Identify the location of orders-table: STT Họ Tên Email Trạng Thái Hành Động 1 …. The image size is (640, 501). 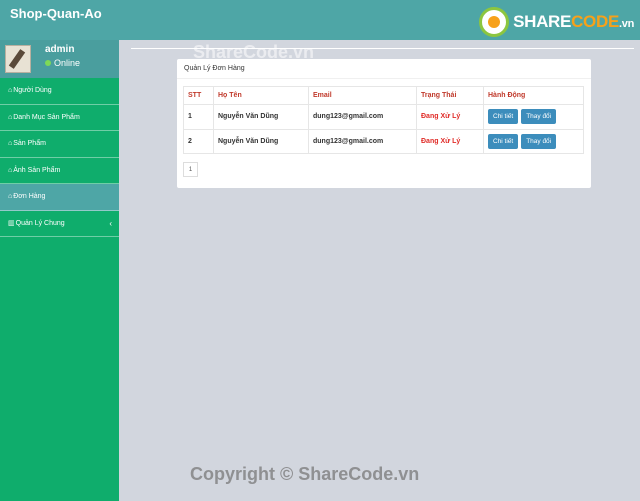
(383, 120).